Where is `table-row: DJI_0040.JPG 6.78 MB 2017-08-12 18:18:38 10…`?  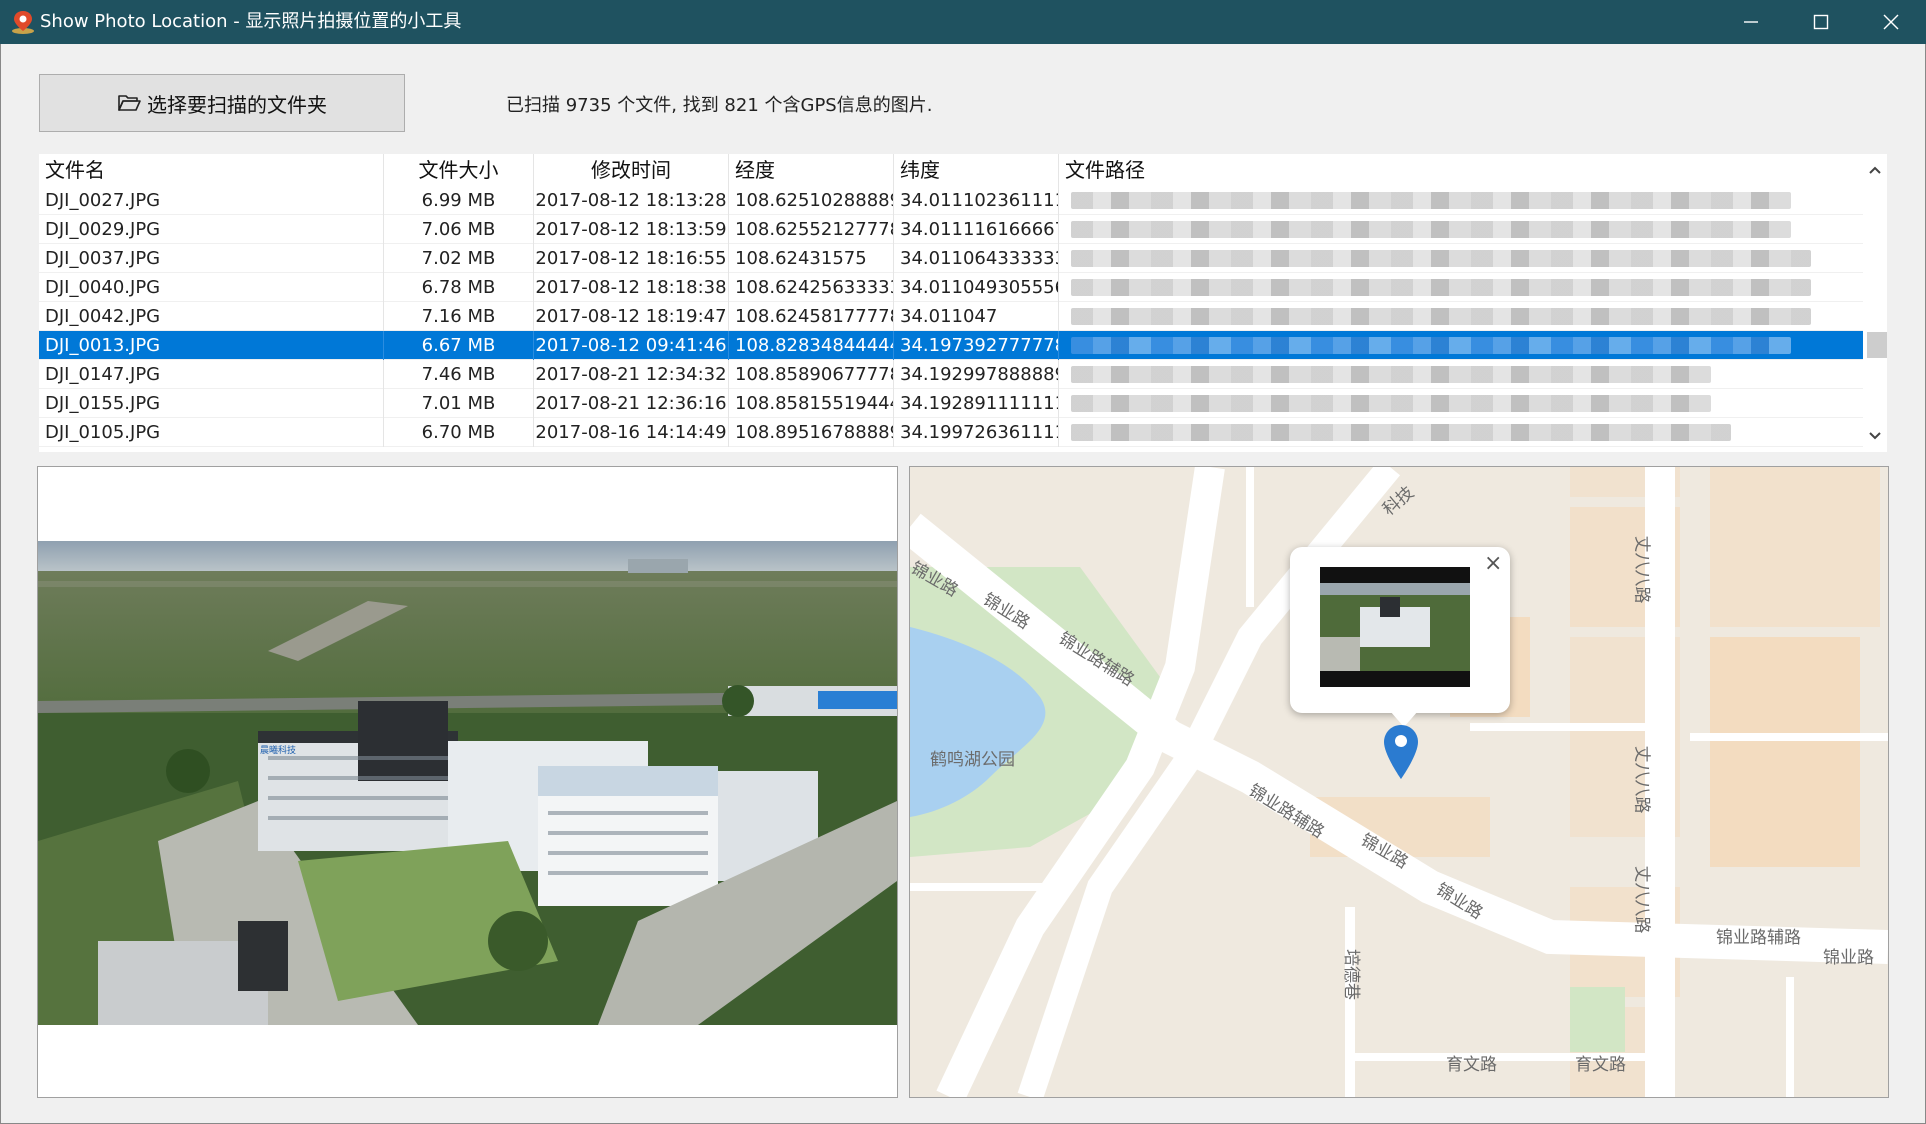 table-row: DJI_0040.JPG 6.78 MB 2017-08-12 18:18:38 10… is located at coordinates (951, 287).